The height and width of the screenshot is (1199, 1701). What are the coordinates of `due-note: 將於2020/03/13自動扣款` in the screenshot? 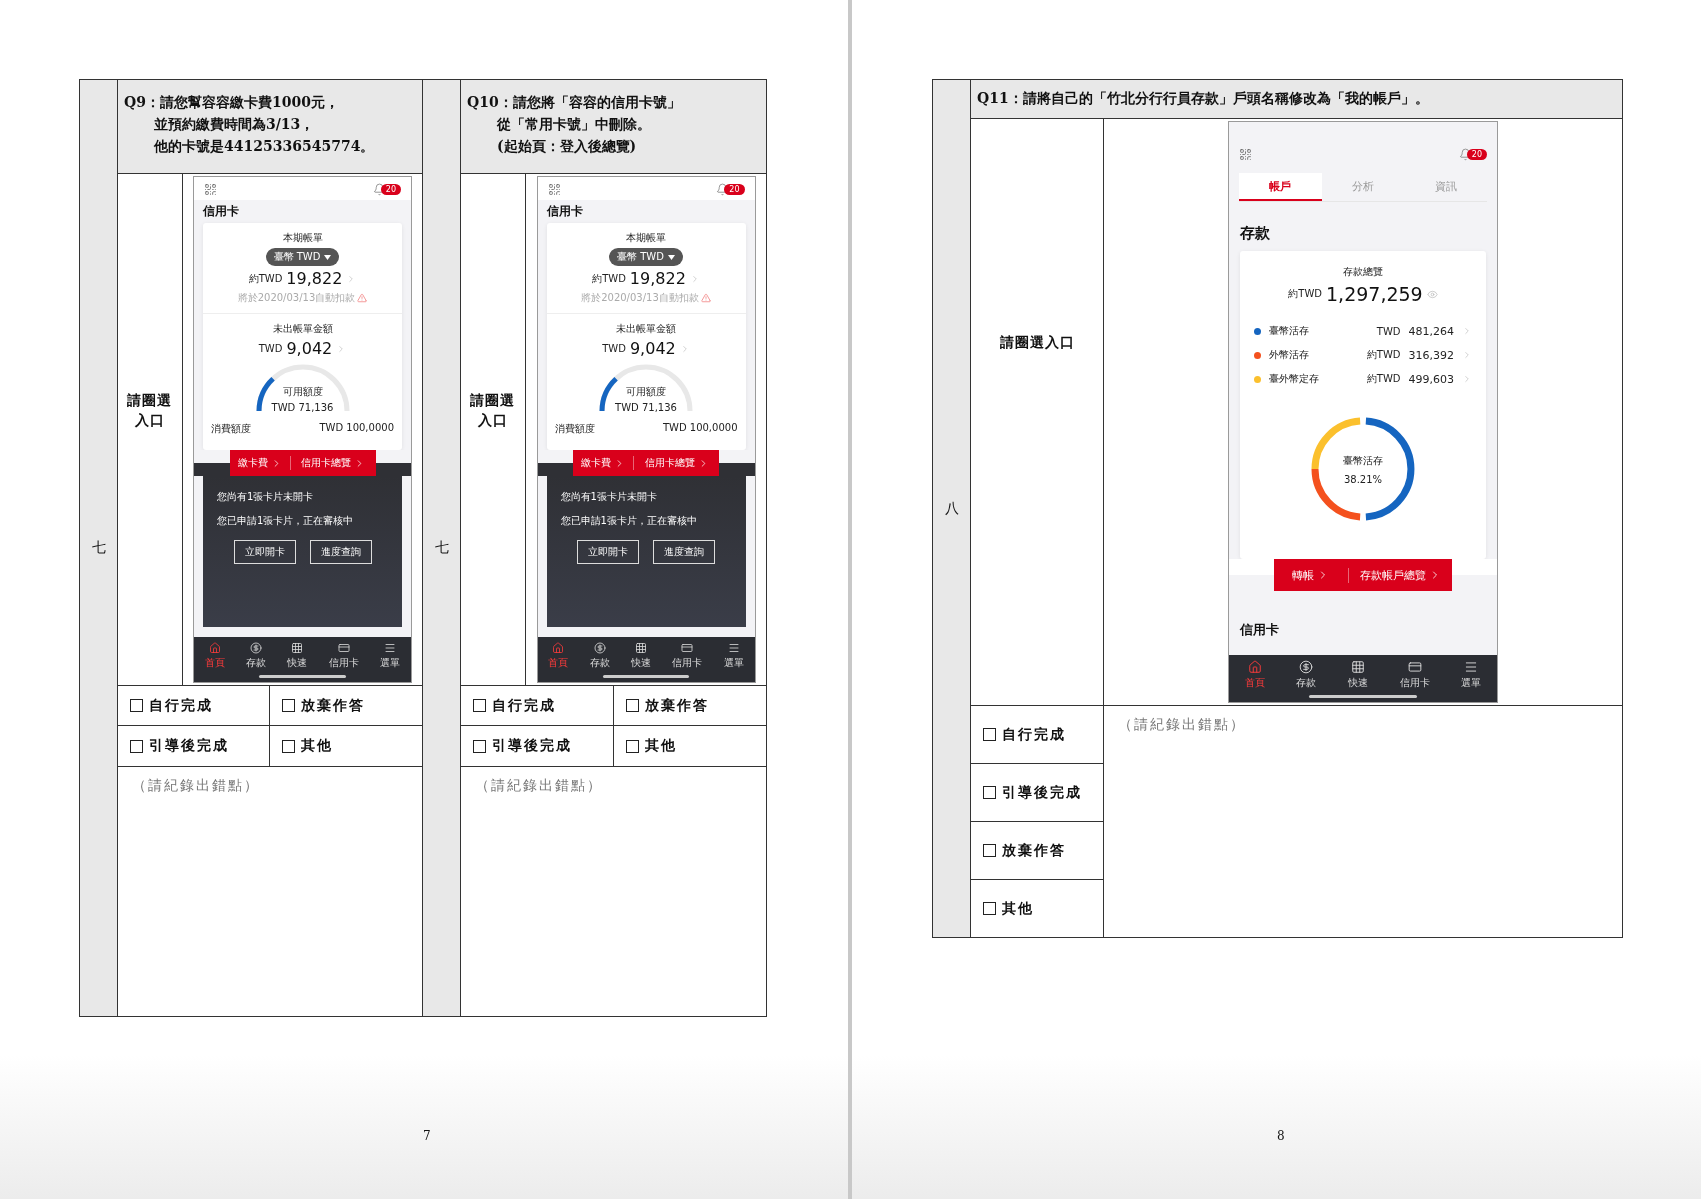 It's located at (296, 298).